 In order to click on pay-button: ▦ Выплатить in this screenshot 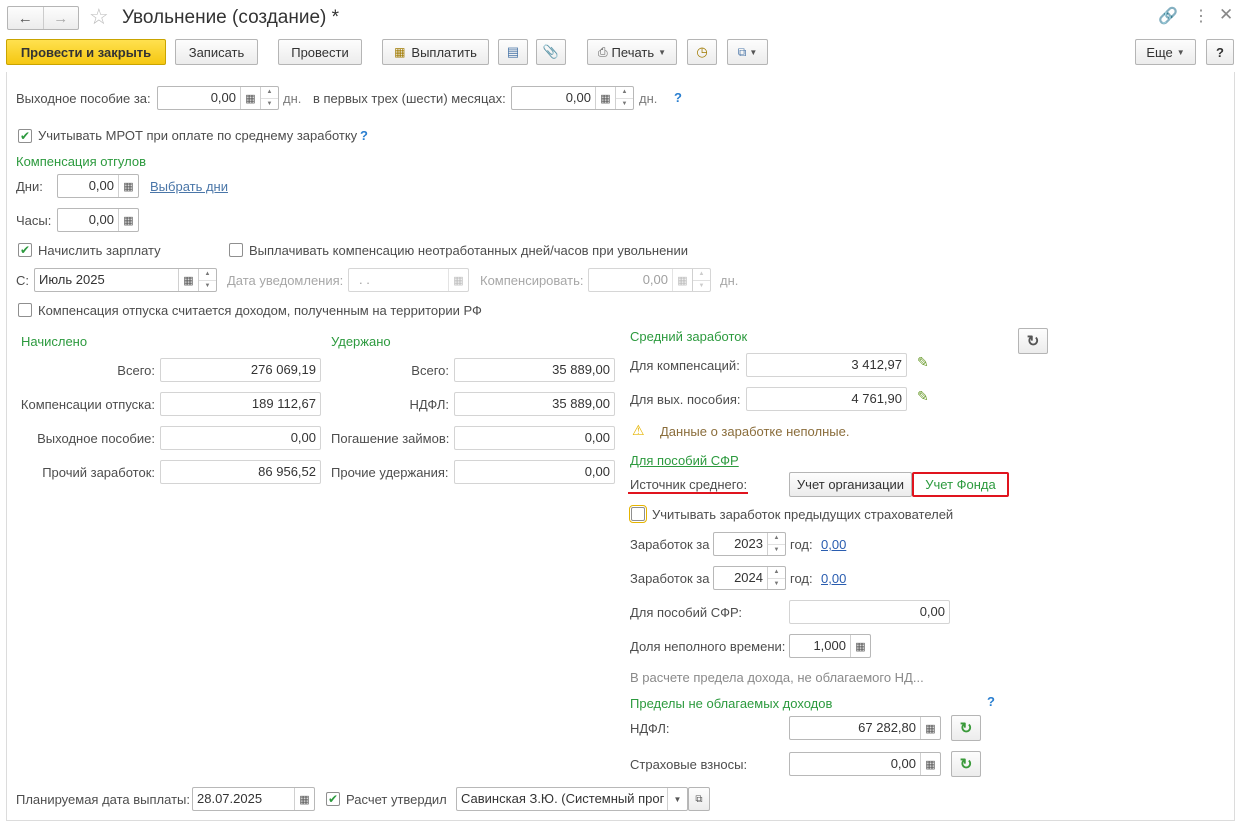, I will do `click(435, 52)`.